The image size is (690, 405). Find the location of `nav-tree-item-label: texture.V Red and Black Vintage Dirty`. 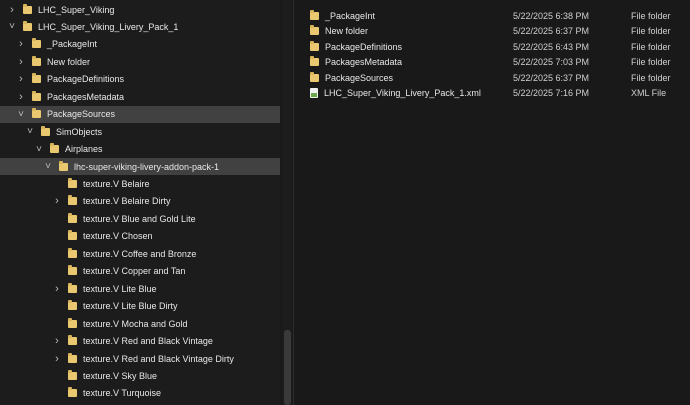

nav-tree-item-label: texture.V Red and Black Vintage Dirty is located at coordinates (158, 358).